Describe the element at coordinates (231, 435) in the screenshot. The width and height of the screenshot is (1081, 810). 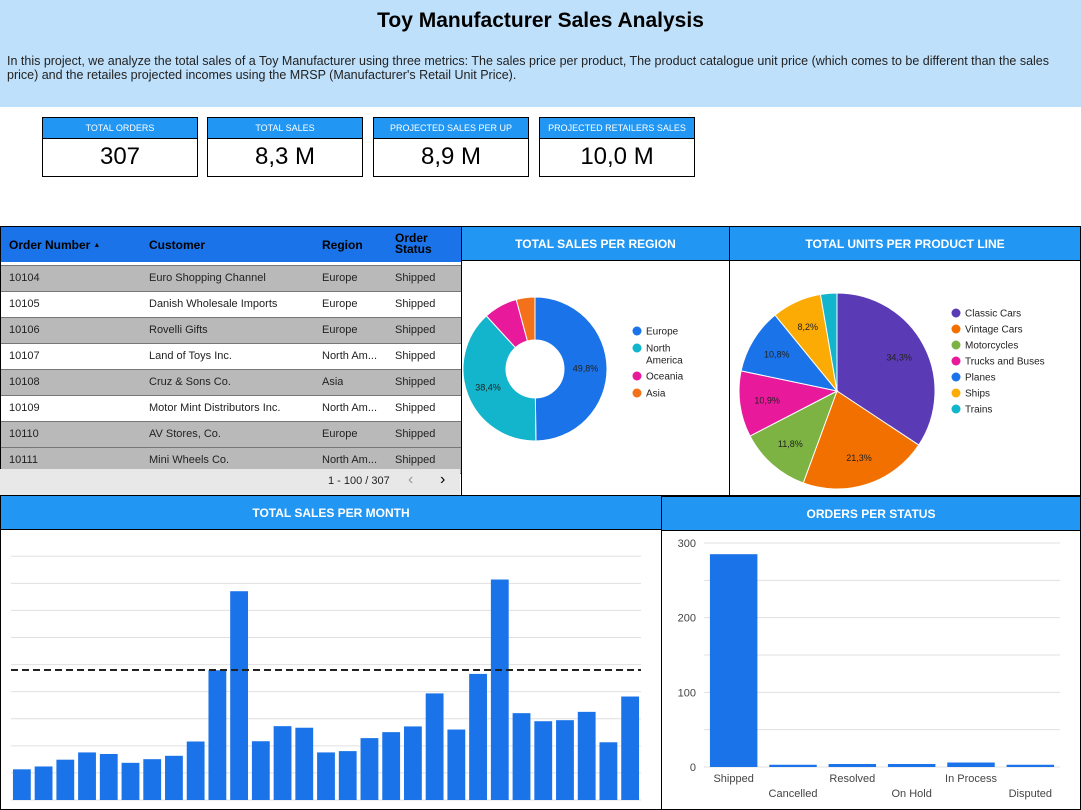
I see `table-row: 10110 AV Stores, Co. Europe Shipped` at that location.